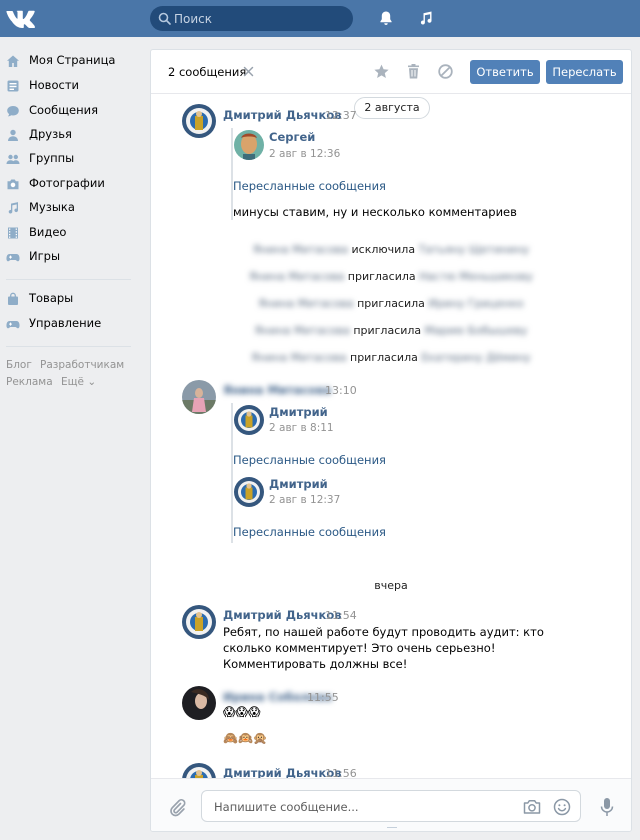 This screenshot has width=640, height=840. I want to click on sidebar-item-messages: Сообщения, so click(70, 111).